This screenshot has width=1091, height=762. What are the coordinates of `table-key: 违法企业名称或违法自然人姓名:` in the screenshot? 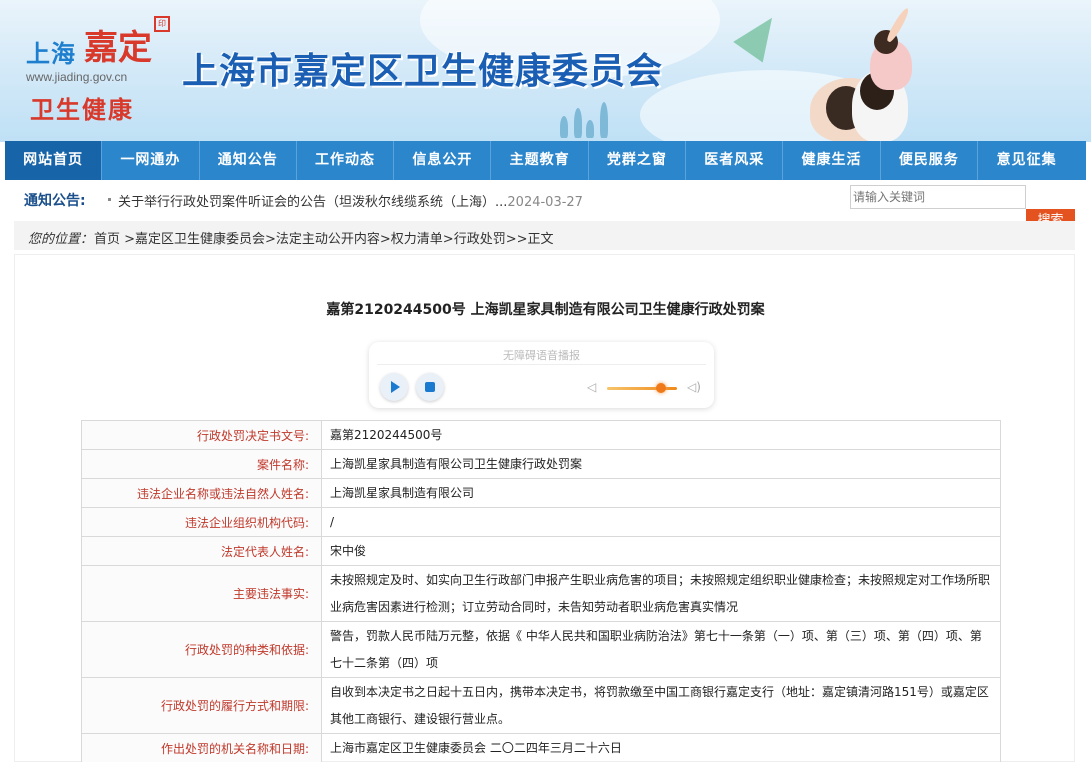 It's located at (201, 493).